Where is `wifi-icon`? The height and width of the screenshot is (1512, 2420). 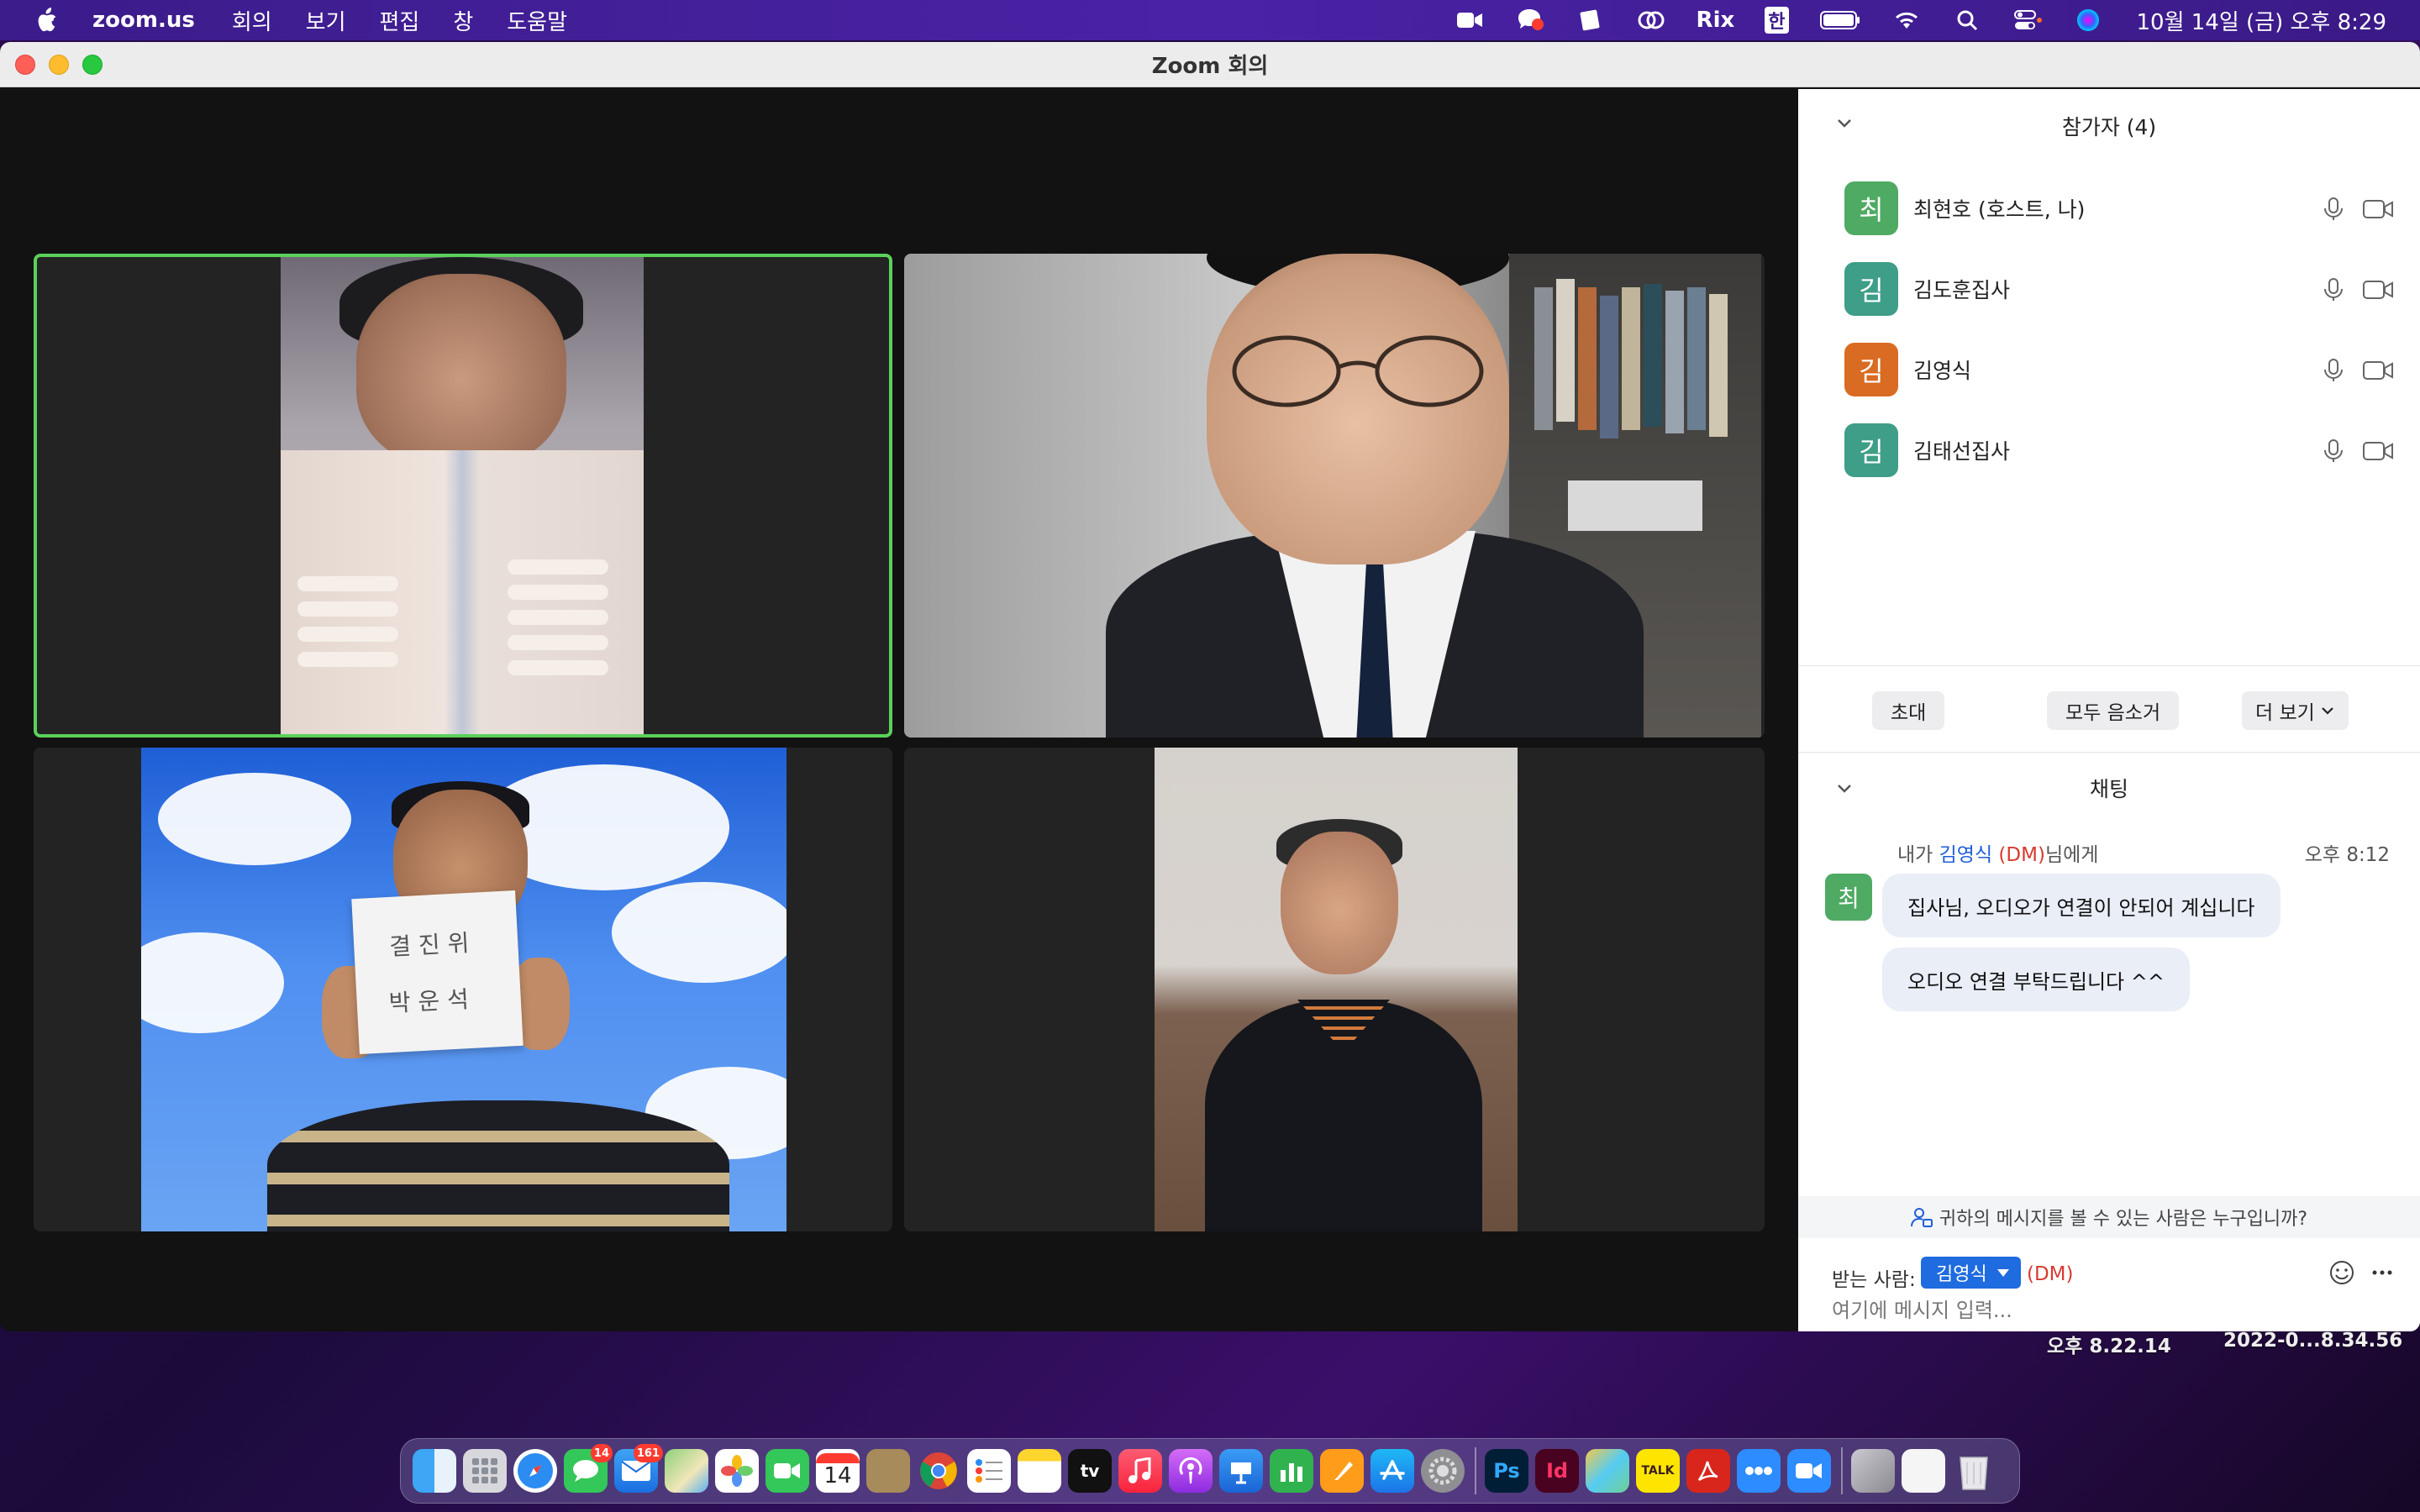
wifi-icon is located at coordinates (1907, 20).